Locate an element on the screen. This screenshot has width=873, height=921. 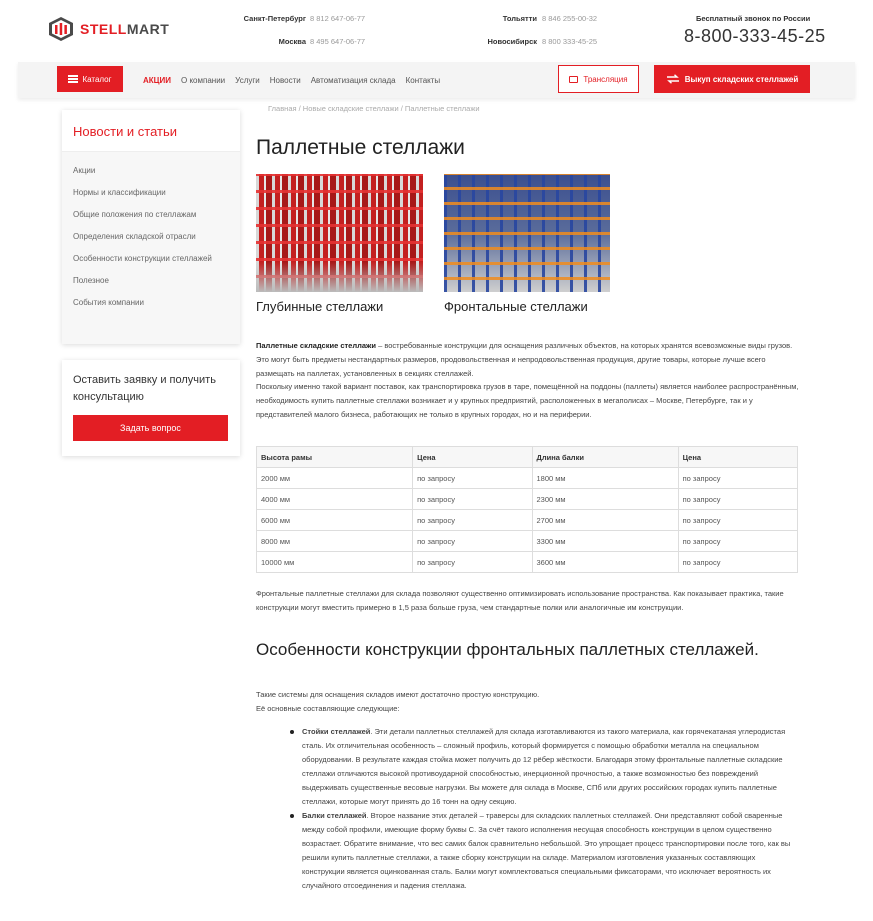
phone-spb: 8 812 647-06-77 is located at coordinates (337, 18).